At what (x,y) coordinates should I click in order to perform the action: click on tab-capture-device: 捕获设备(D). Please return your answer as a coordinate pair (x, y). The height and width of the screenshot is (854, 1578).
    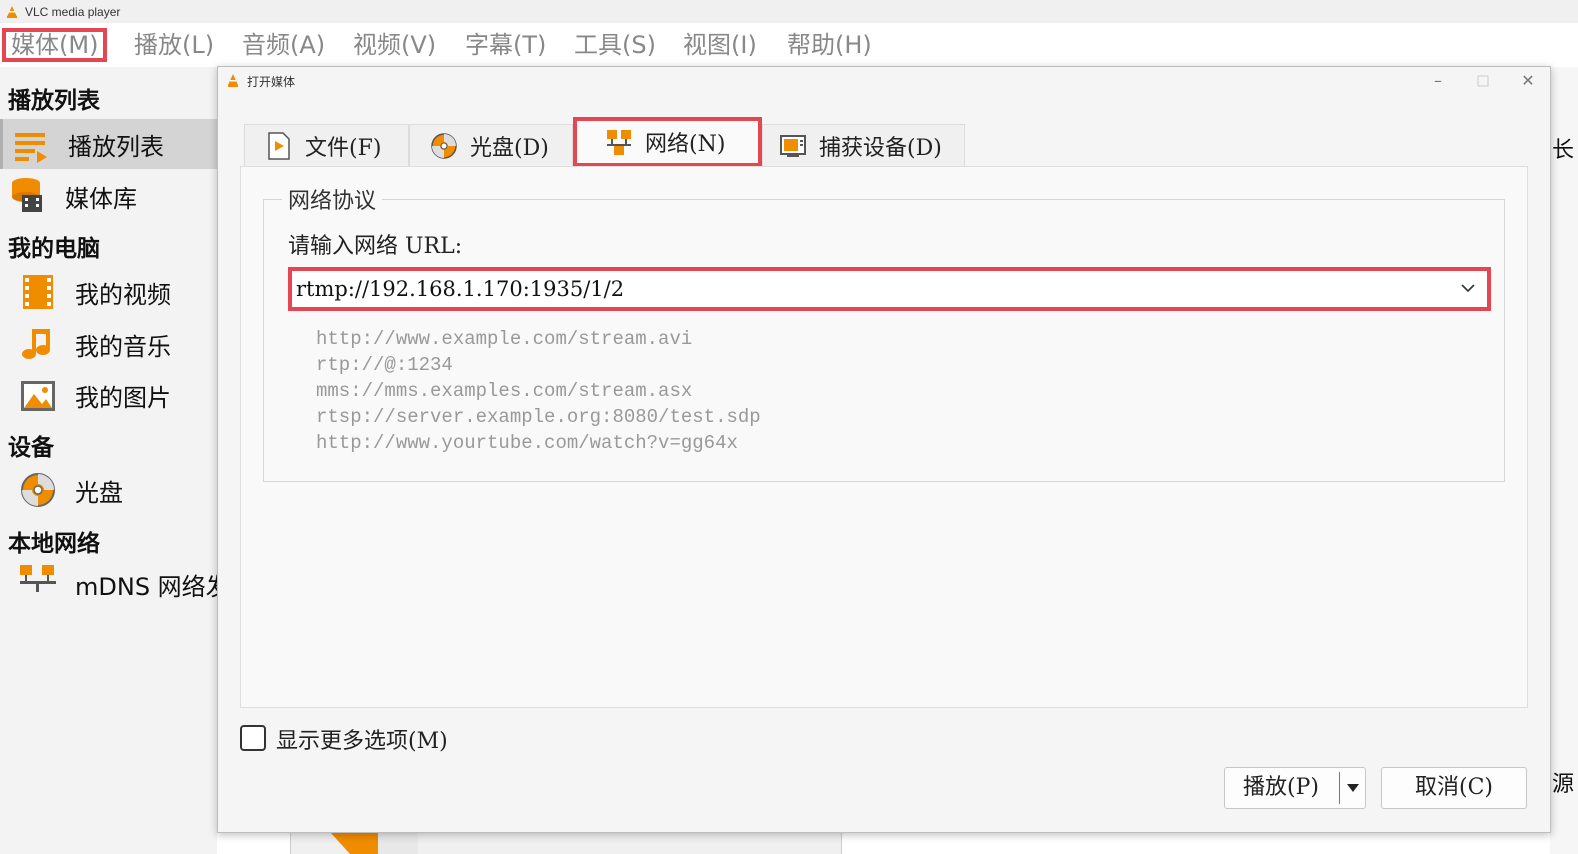
    Looking at the image, I should click on (863, 145).